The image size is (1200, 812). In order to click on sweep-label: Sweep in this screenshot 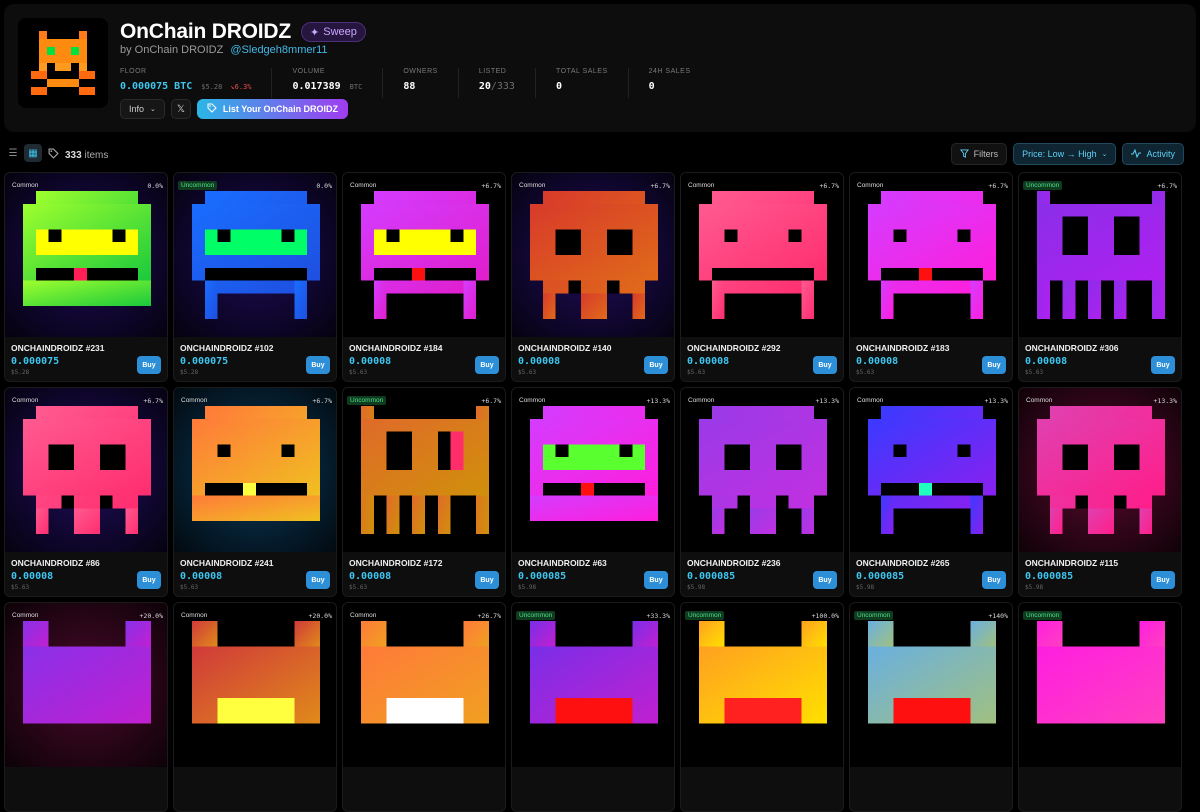, I will do `click(340, 32)`.